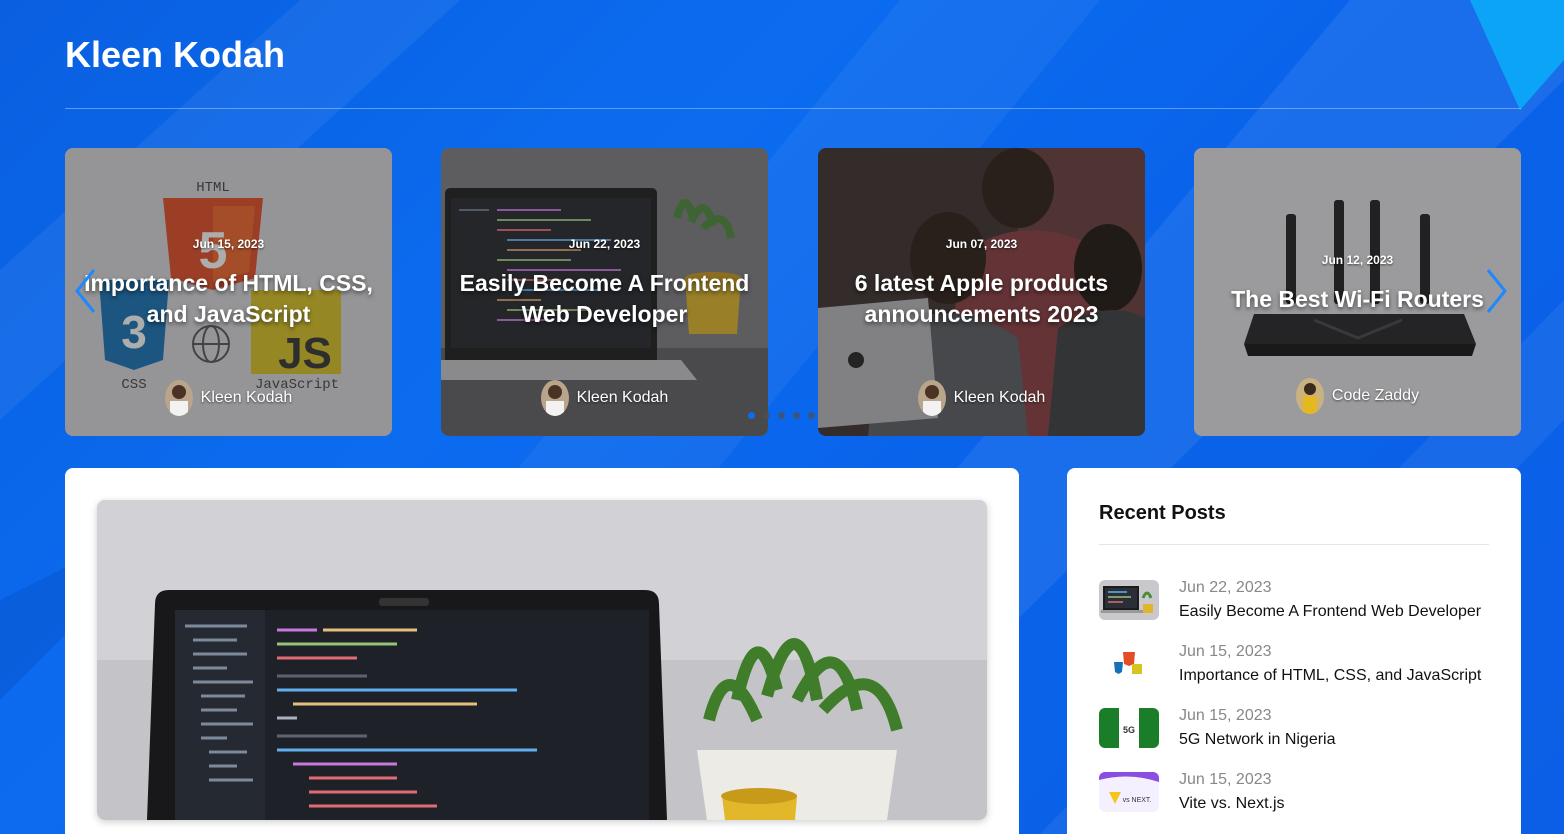 The height and width of the screenshot is (834, 1564). Describe the element at coordinates (793, 55) in the screenshot. I see `site-title: Kleen Kodah` at that location.